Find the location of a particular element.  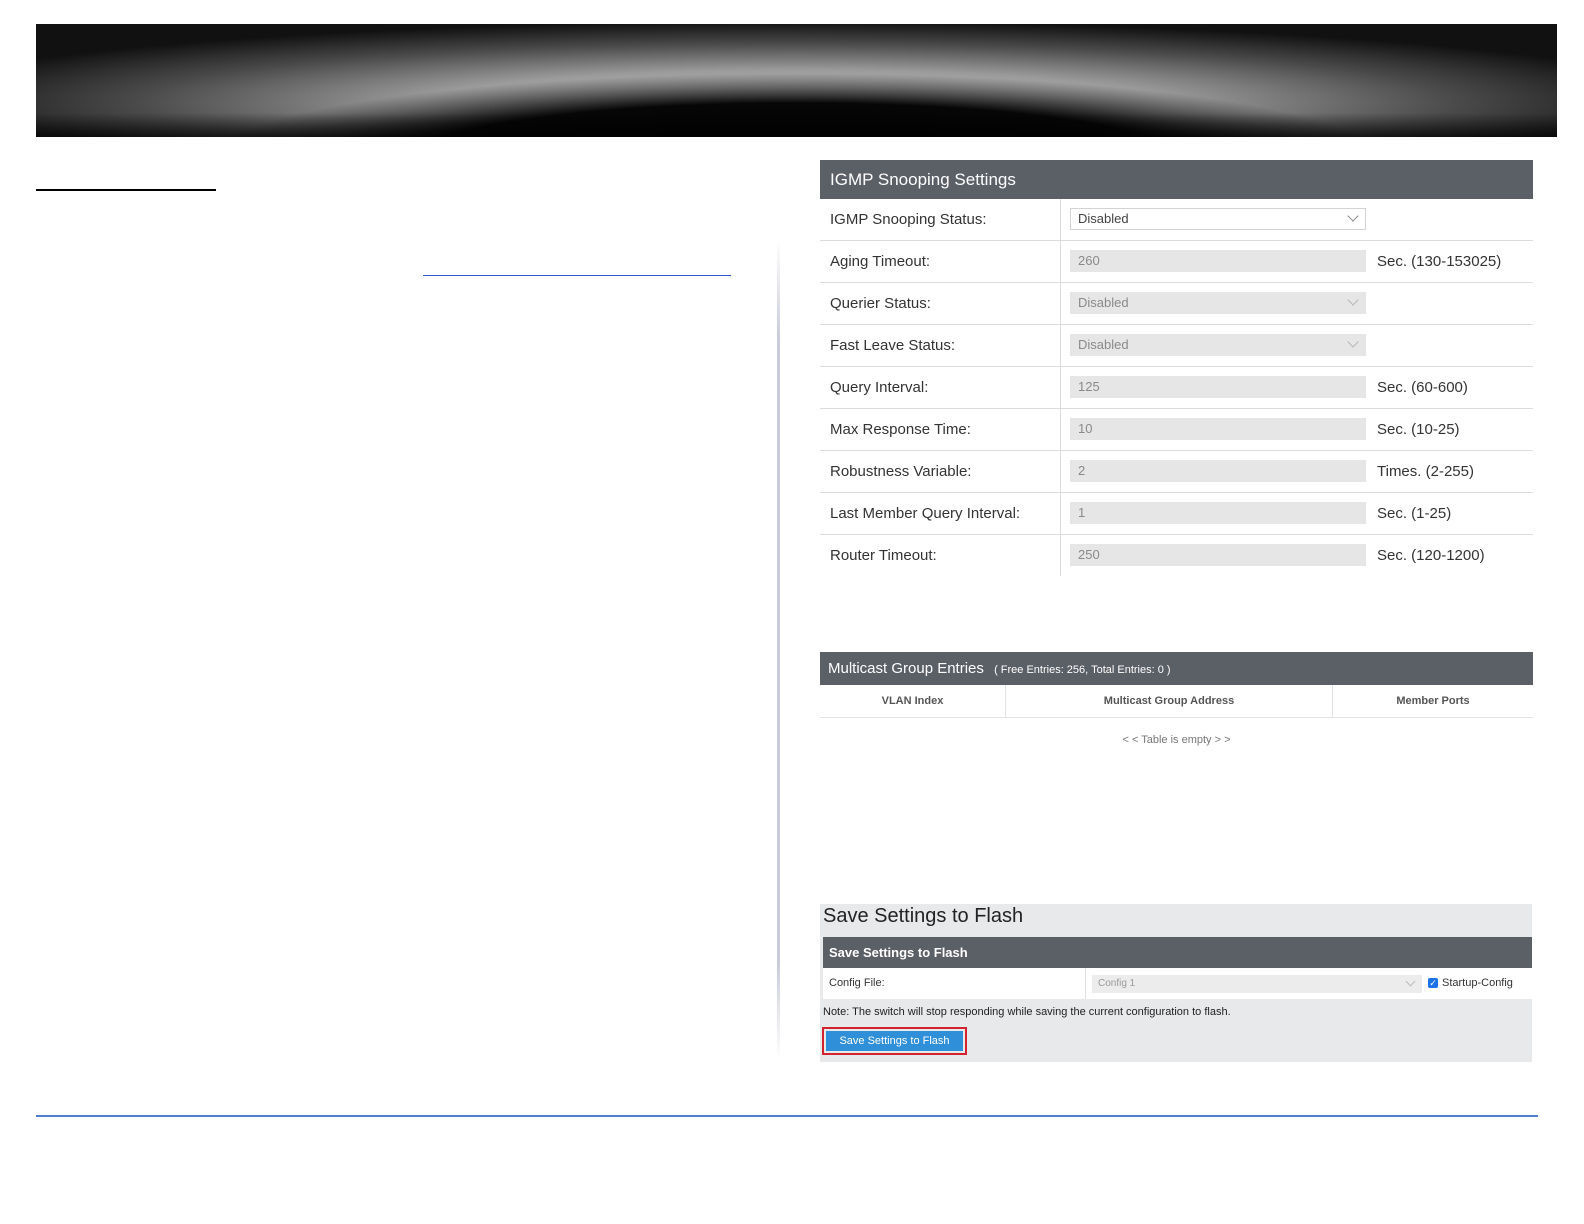

querier-status-value: Disabled is located at coordinates (1103, 302).